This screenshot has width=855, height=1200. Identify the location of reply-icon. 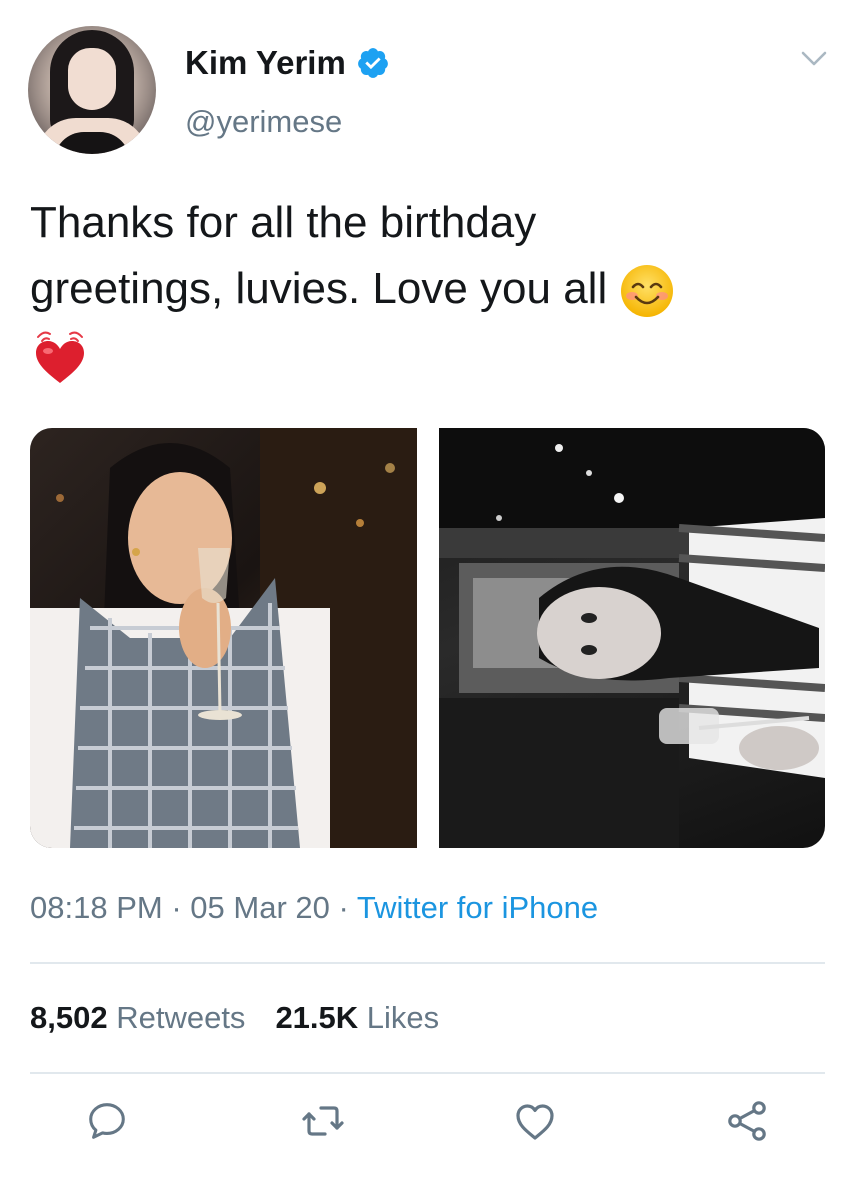
(107, 1121).